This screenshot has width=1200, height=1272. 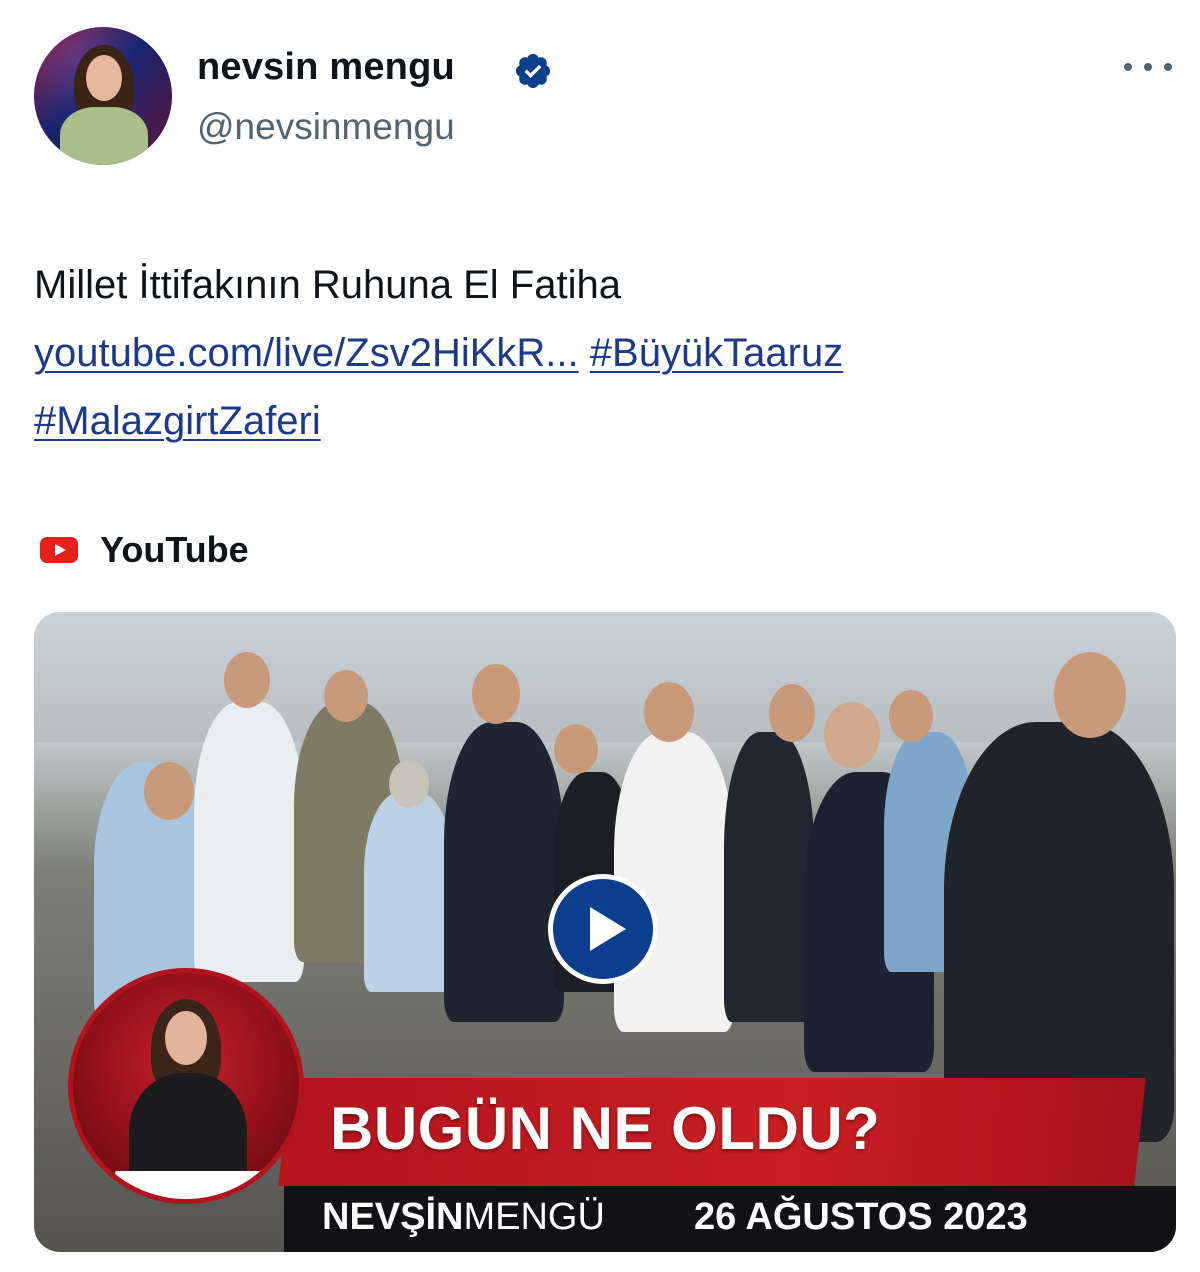 I want to click on thumbnail-brand: NEVŞİNMENGÜ, so click(x=463, y=1217).